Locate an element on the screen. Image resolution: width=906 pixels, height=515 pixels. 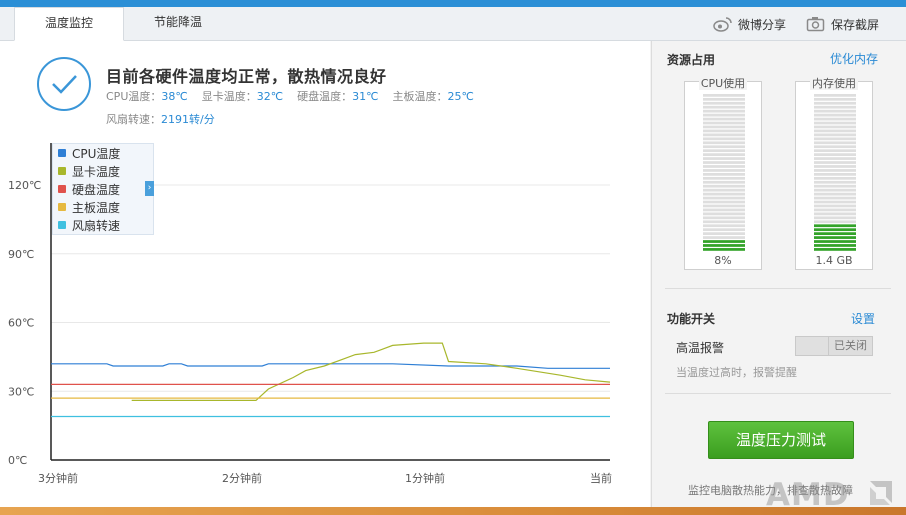
legend-label: 硬盘温度 is located at coordinates (96, 189).